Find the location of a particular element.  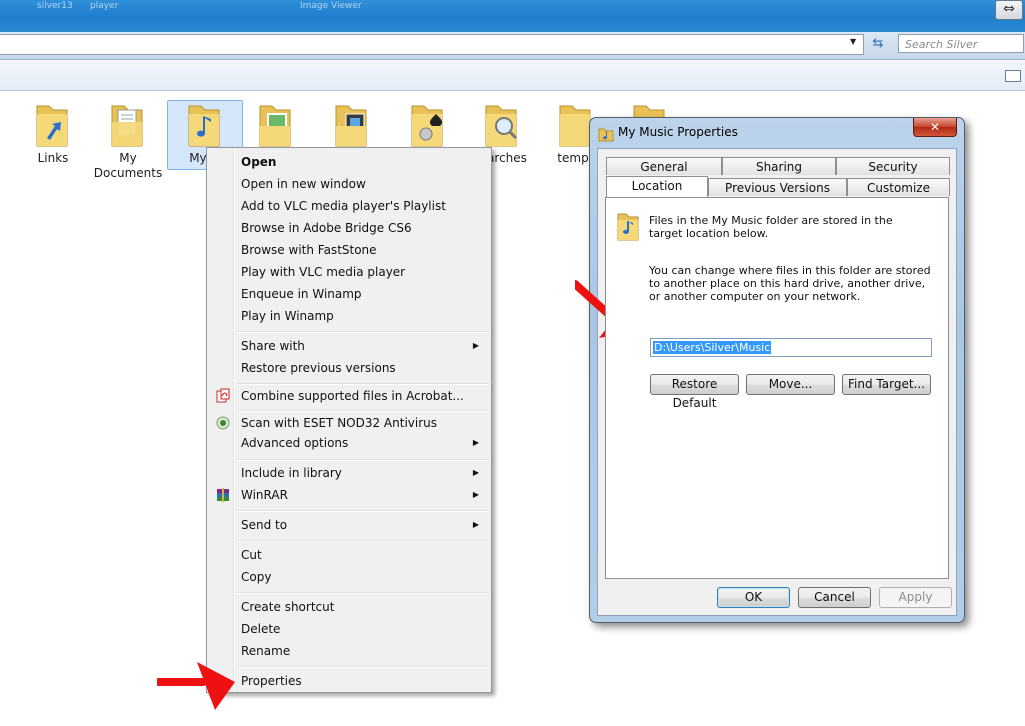

menu-item-advanced-options: Advanced options ▶ is located at coordinates (349, 443).